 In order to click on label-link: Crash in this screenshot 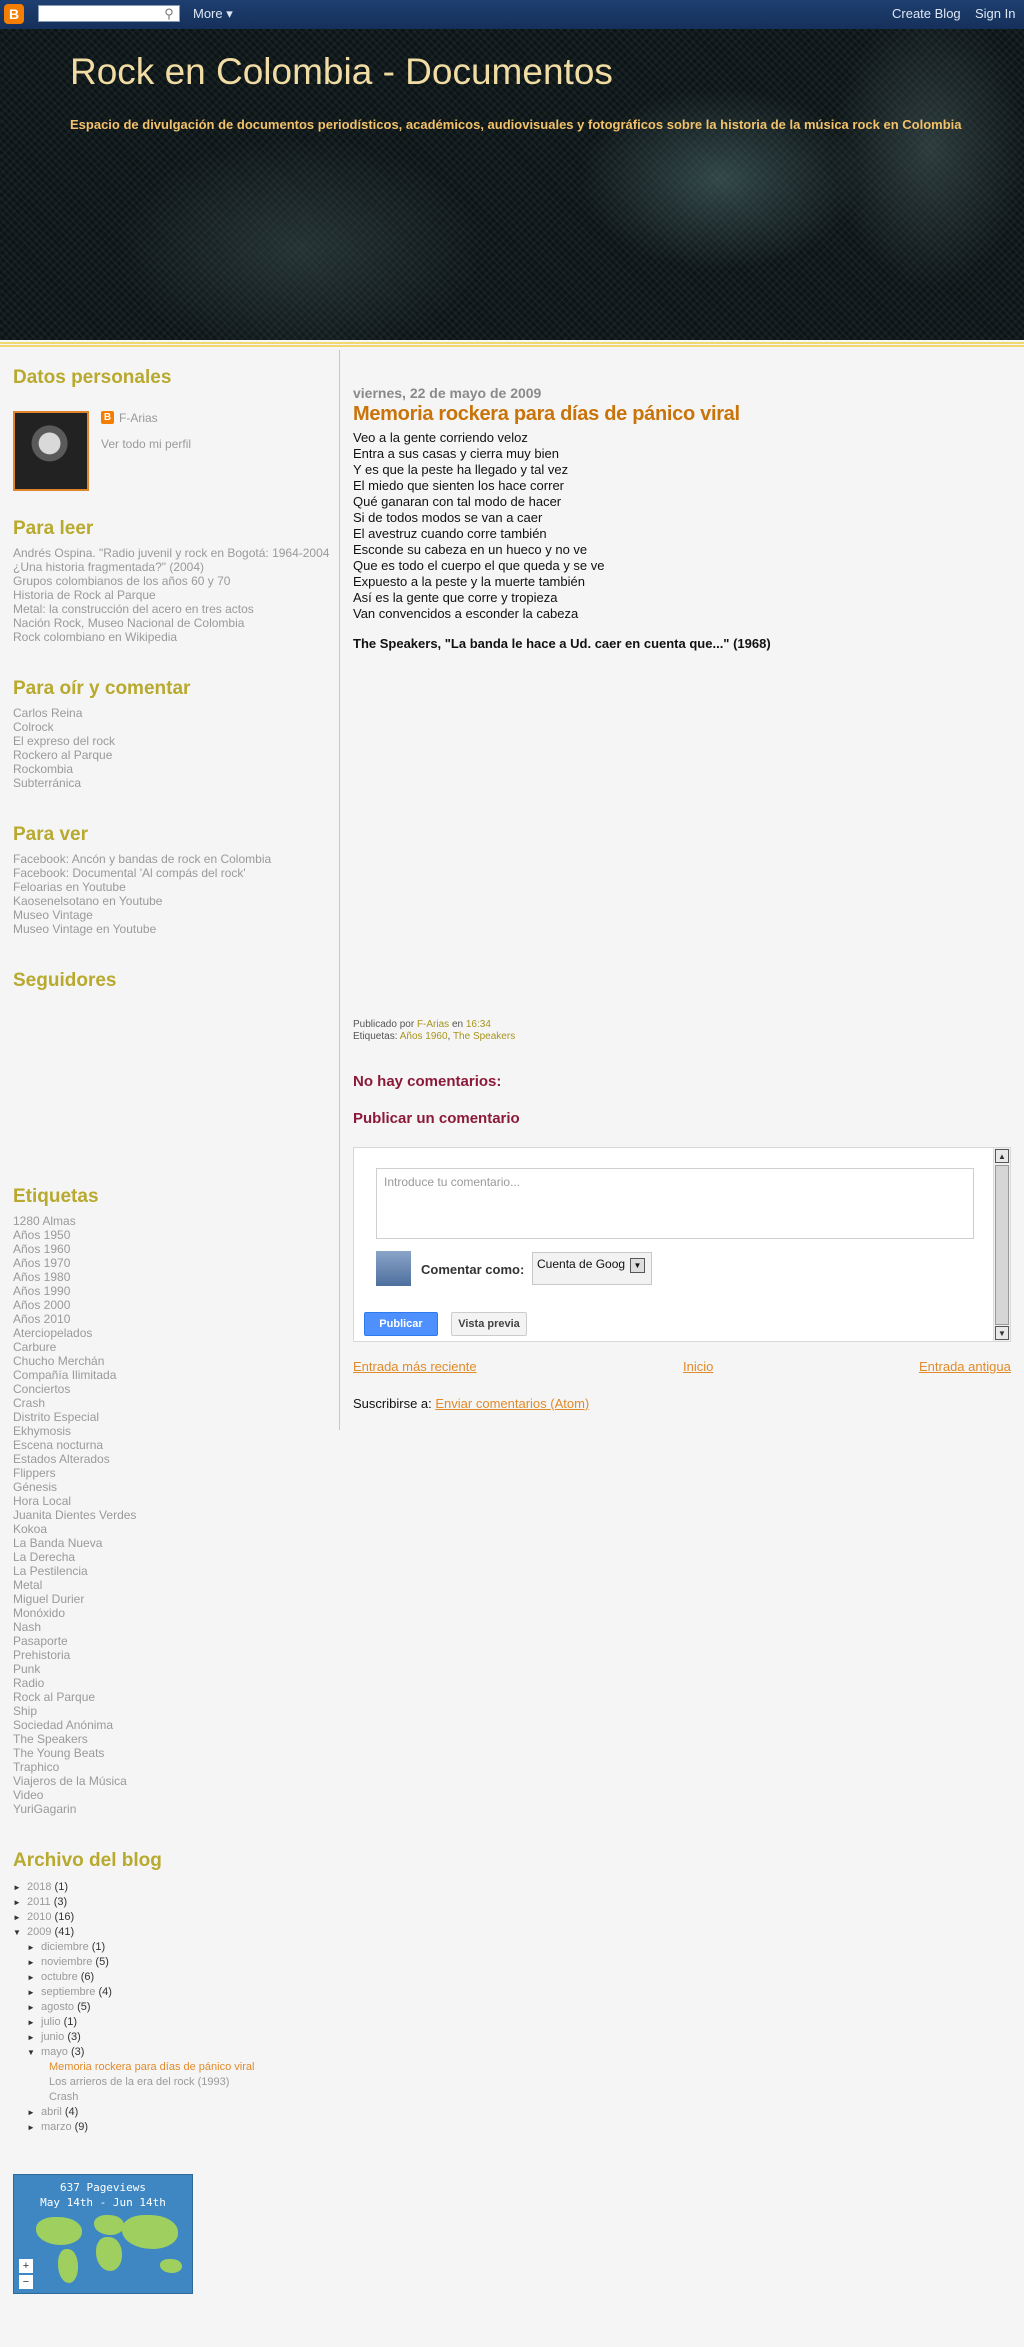, I will do `click(173, 1403)`.